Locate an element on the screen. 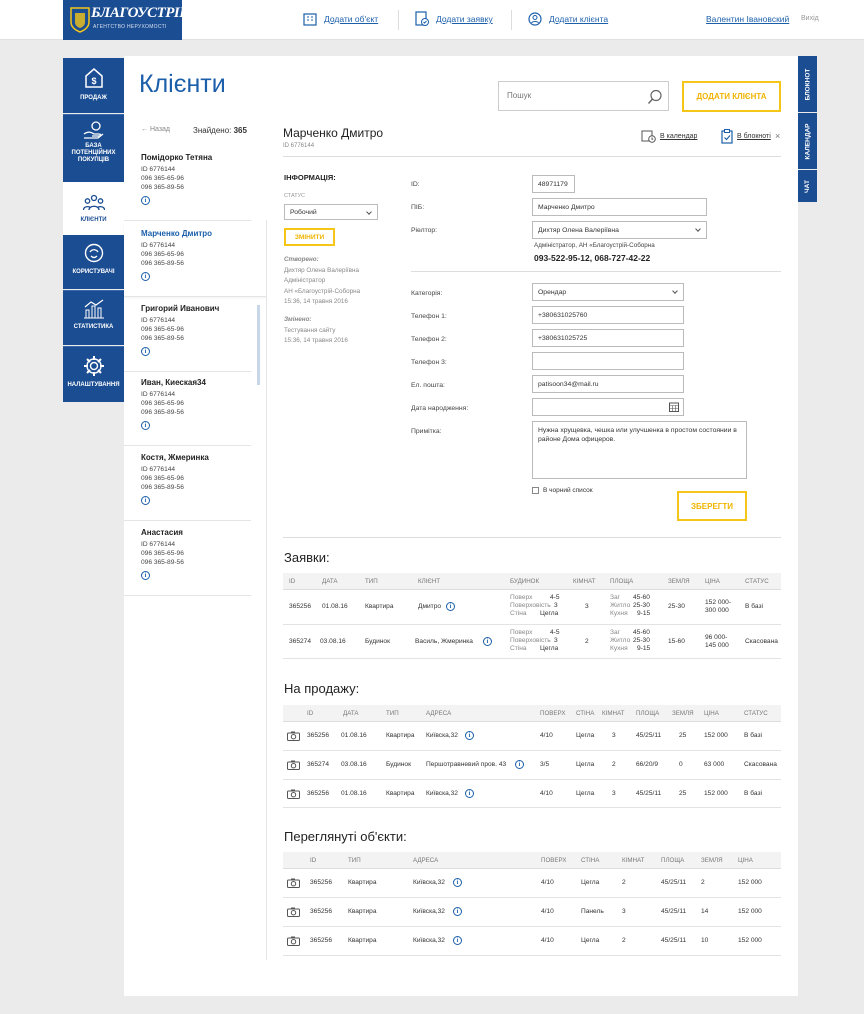 The image size is (864, 1014). col-header: ID is located at coordinates (292, 581).